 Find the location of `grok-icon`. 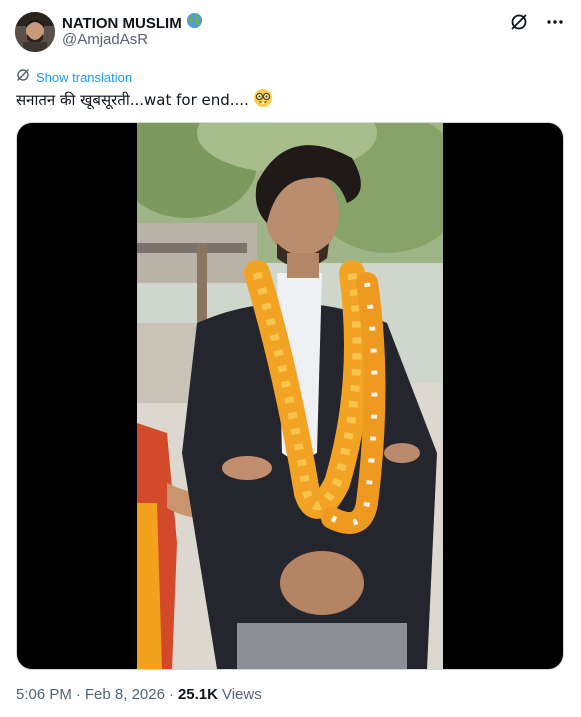

grok-icon is located at coordinates (519, 22).